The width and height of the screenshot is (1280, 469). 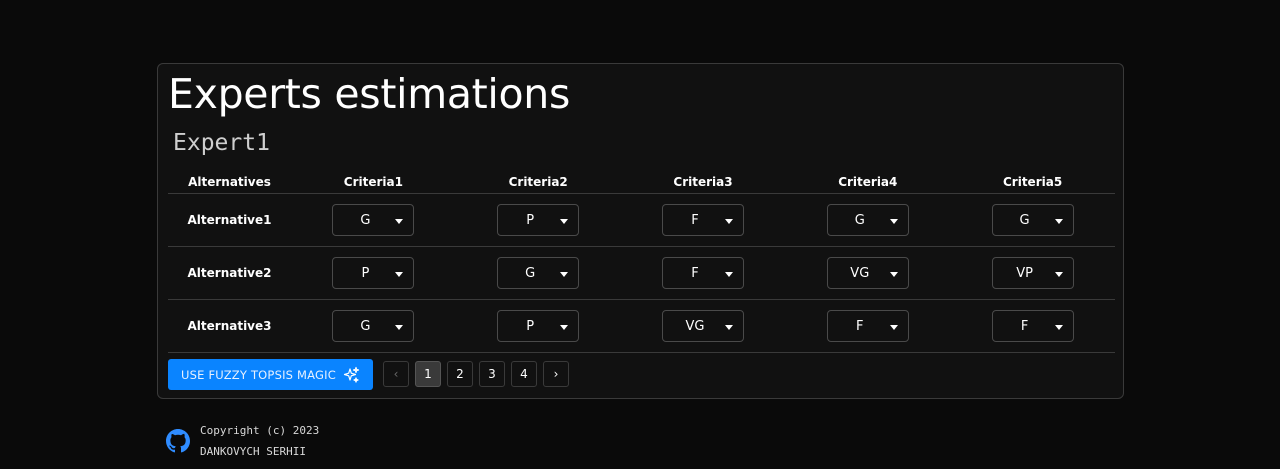 I want to click on expert-name: Expert1, so click(x=221, y=143).